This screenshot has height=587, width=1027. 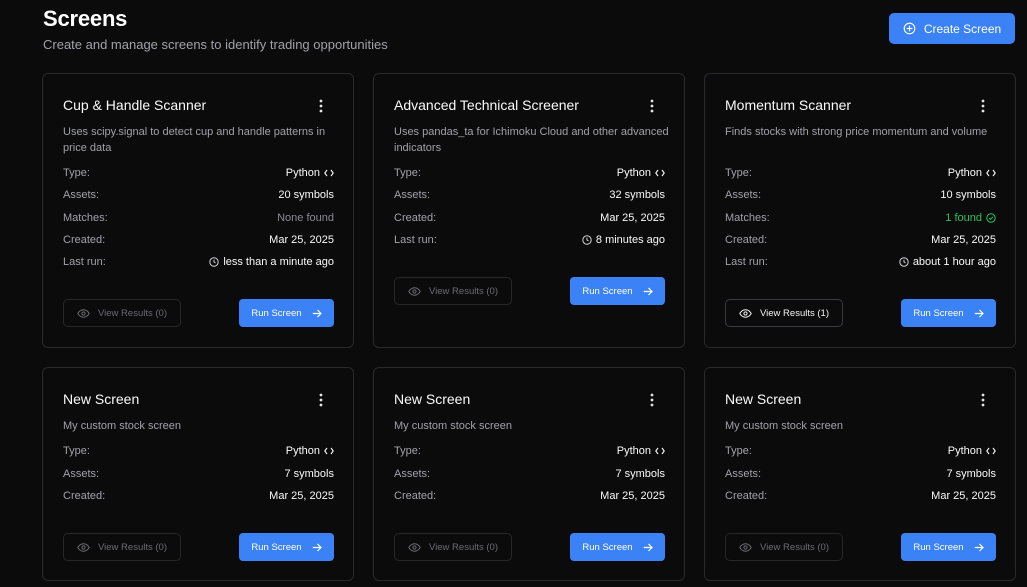 What do you see at coordinates (198, 262) in the screenshot?
I see `last-run-row: Last run: less than a minute ago` at bounding box center [198, 262].